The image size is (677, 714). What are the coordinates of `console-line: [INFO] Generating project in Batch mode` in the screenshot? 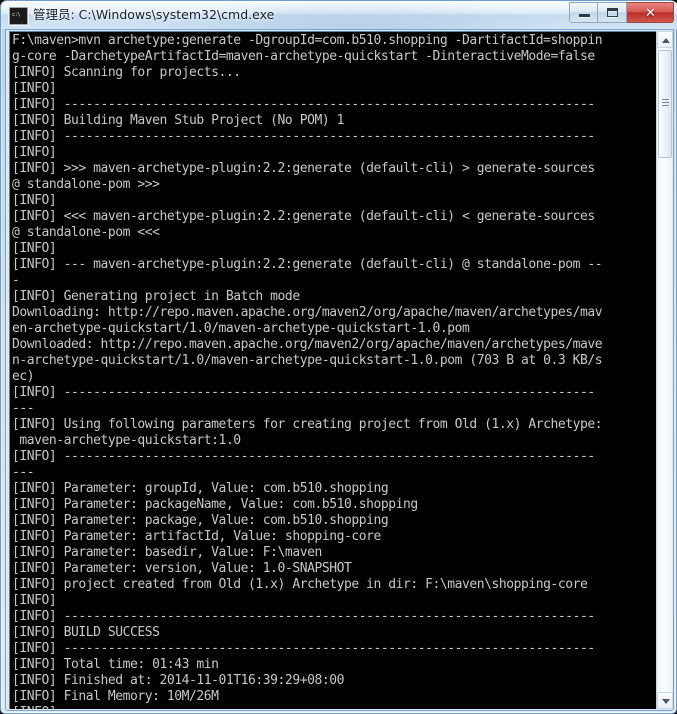 It's located at (156, 296).